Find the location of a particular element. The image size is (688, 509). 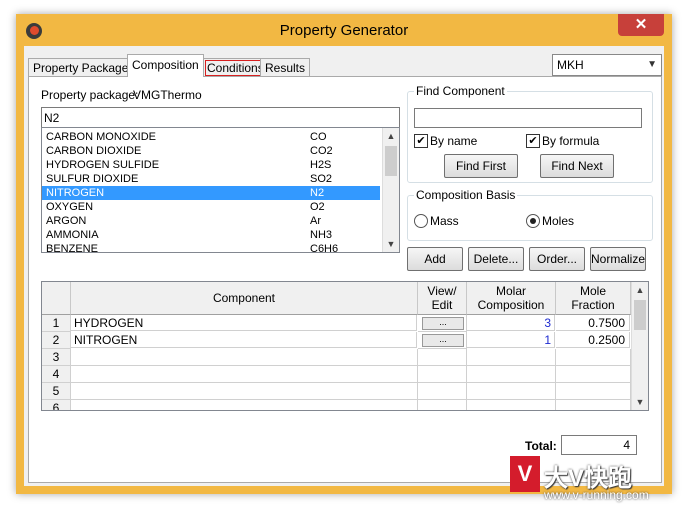

by-formula-label: By formula is located at coordinates (571, 141).